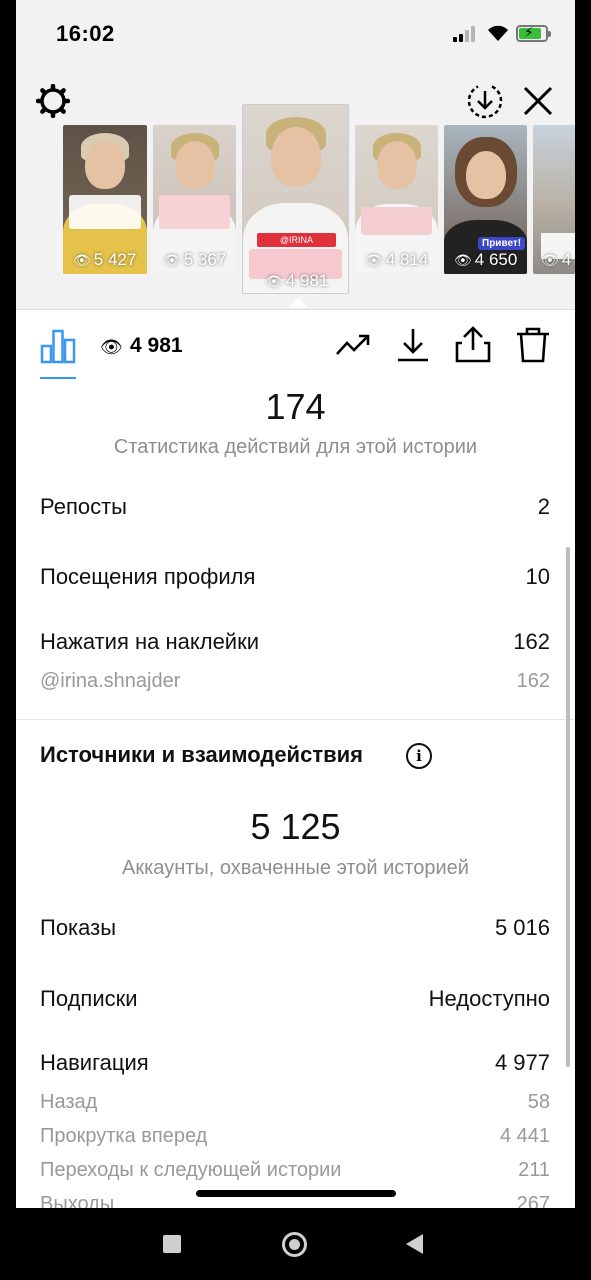  What do you see at coordinates (533, 345) in the screenshot?
I see `delete-trash-icon` at bounding box center [533, 345].